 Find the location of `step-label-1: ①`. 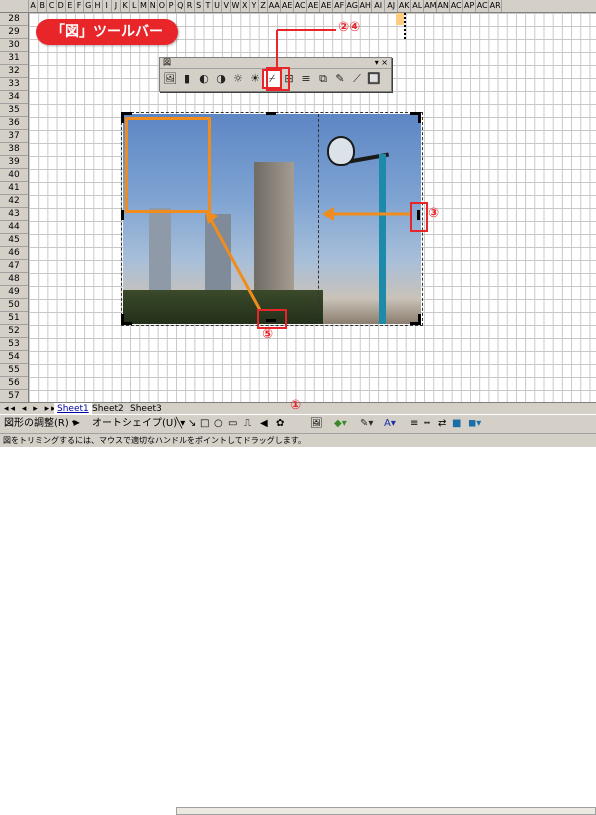

step-label-1: ① is located at coordinates (296, 405).